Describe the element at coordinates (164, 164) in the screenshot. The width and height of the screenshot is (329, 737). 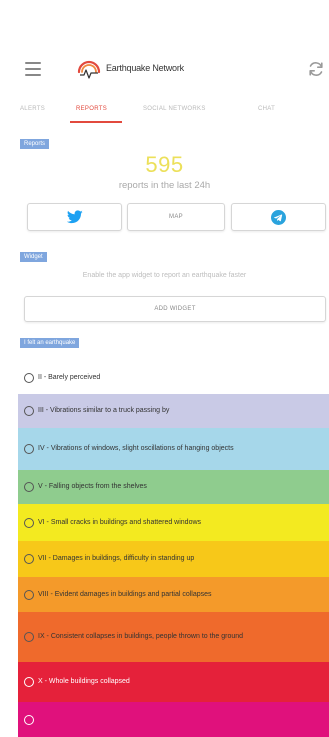
I see `reports-count: 595` at that location.